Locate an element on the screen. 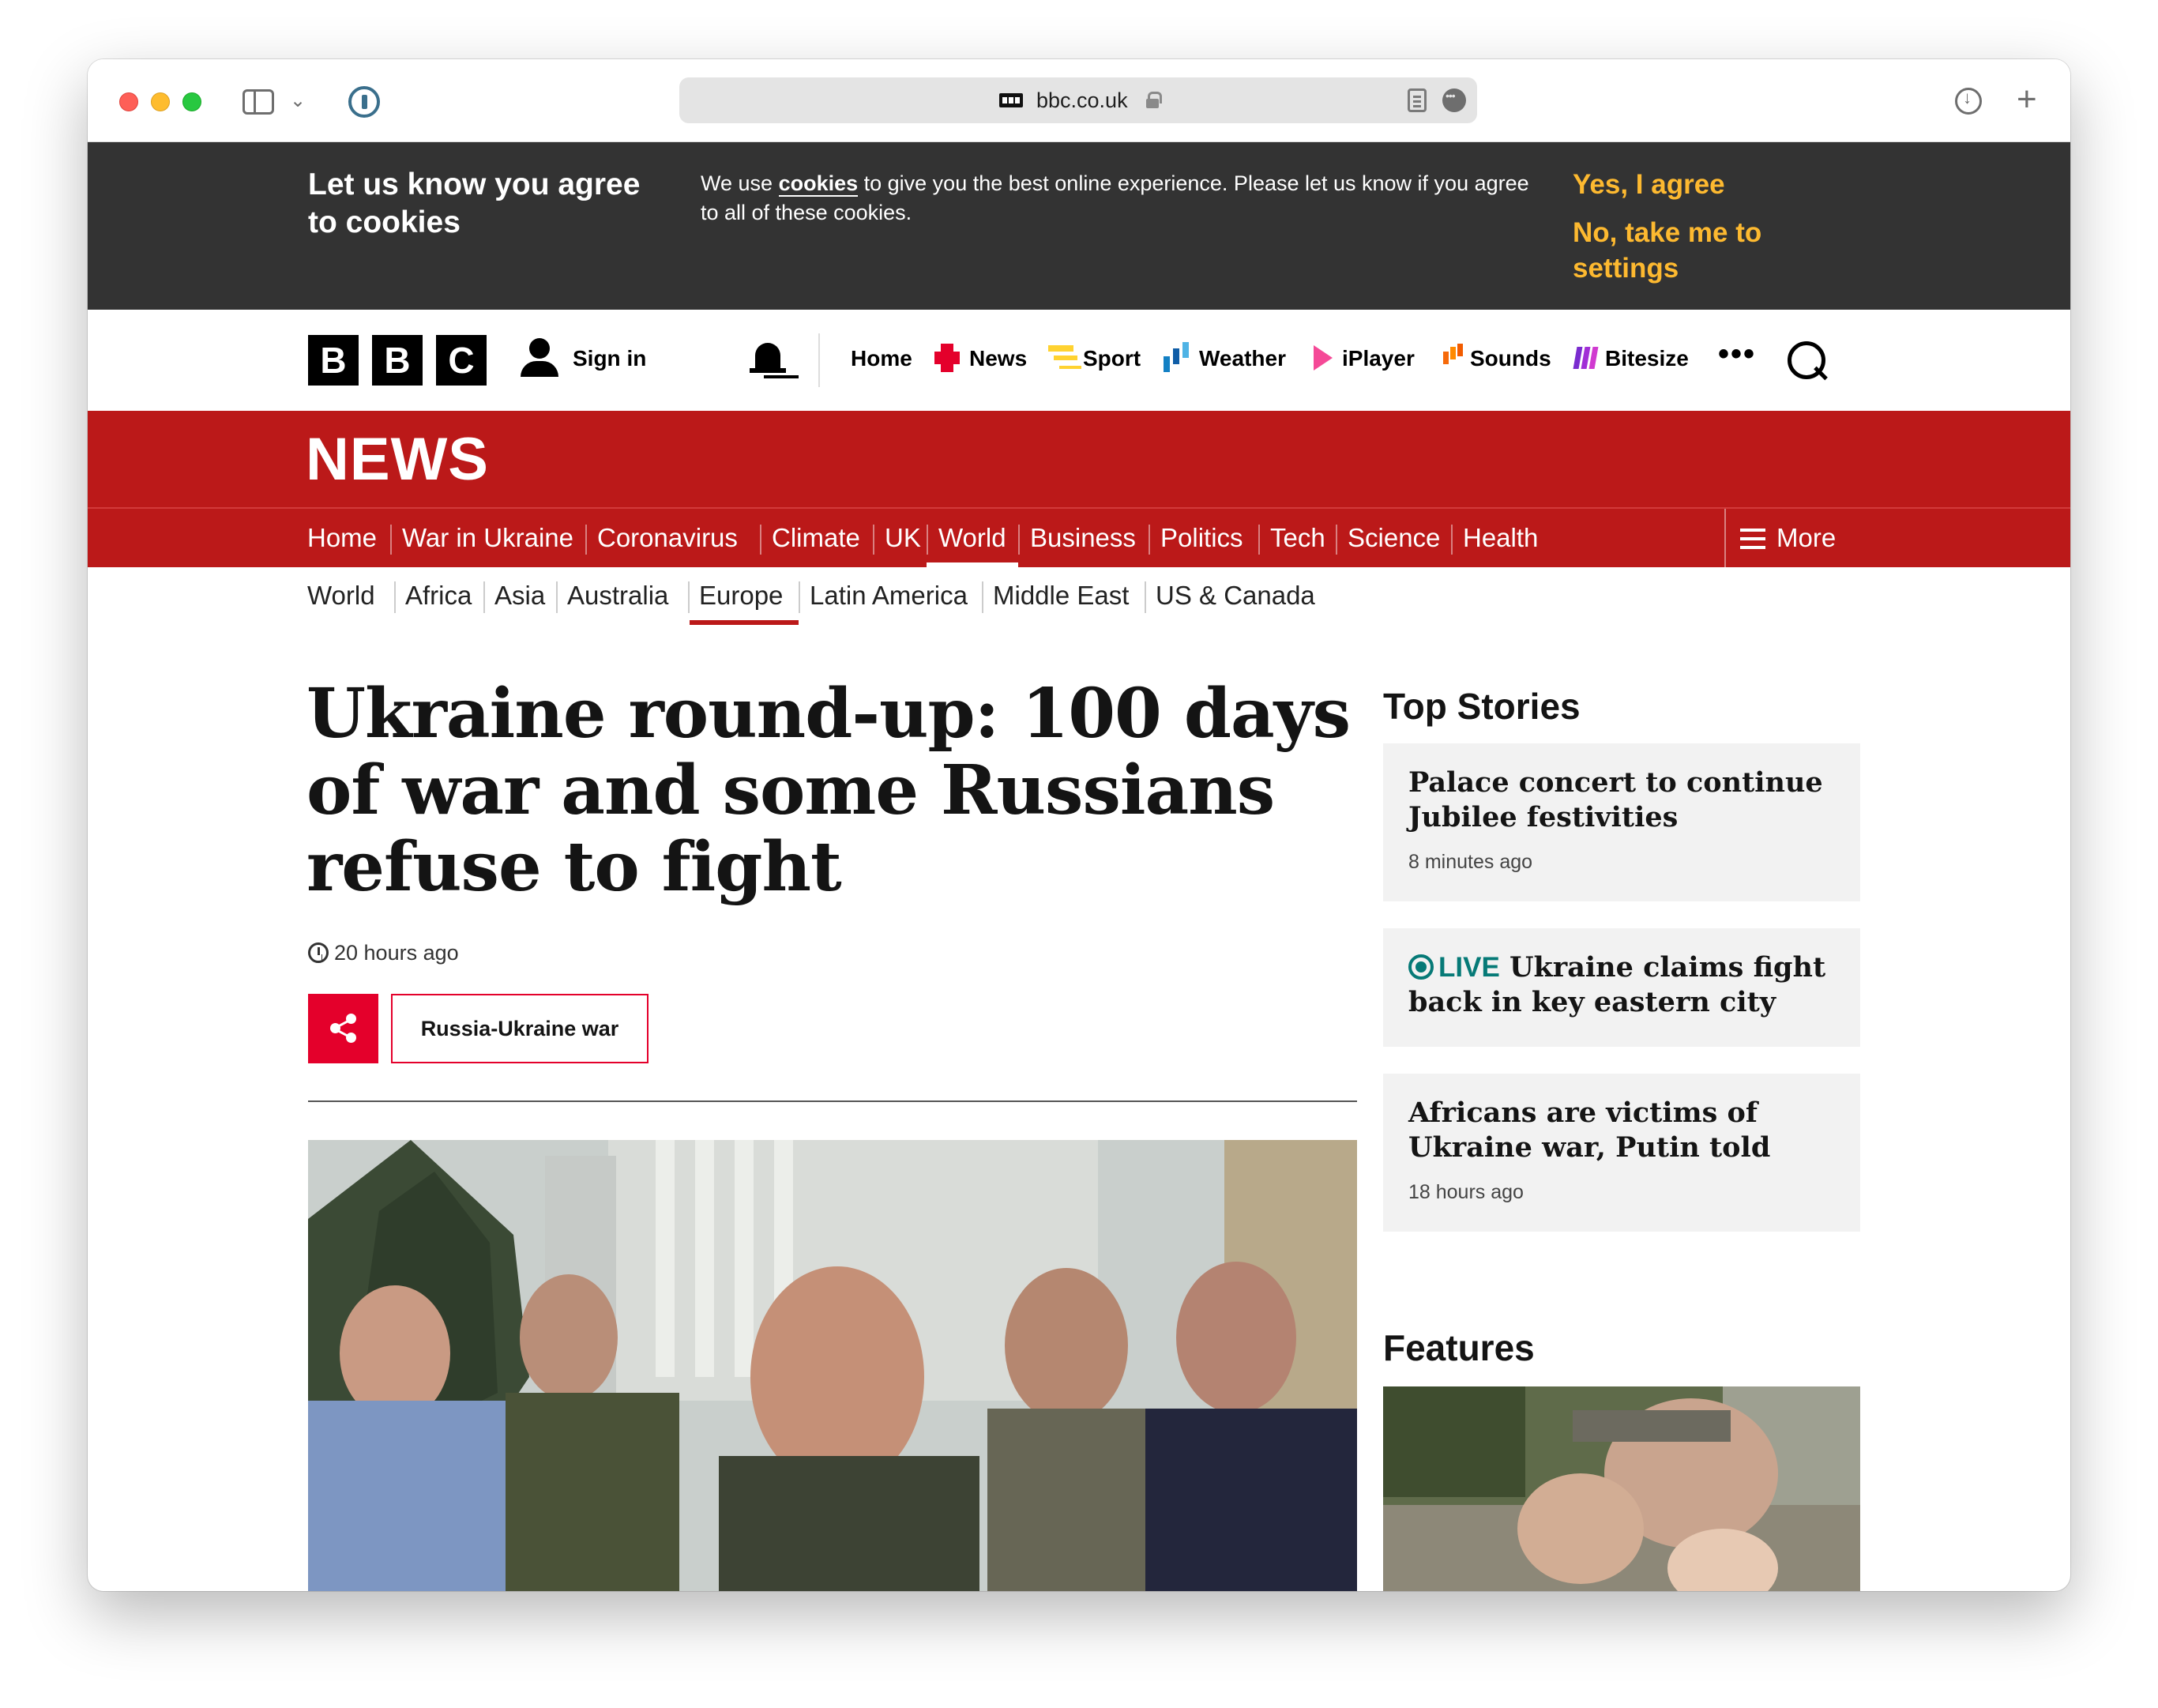  masthead-nav-weather: Weather is located at coordinates (1242, 358).